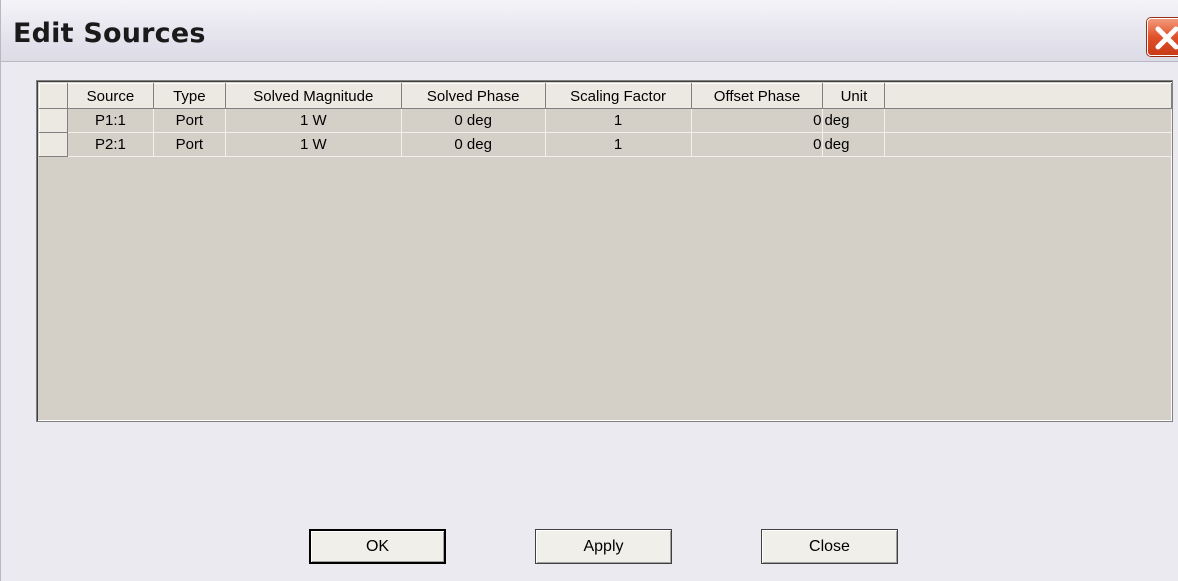 Image resolution: width=1178 pixels, height=581 pixels. I want to click on column-header-scaling-factor: Scaling Factor, so click(618, 96).